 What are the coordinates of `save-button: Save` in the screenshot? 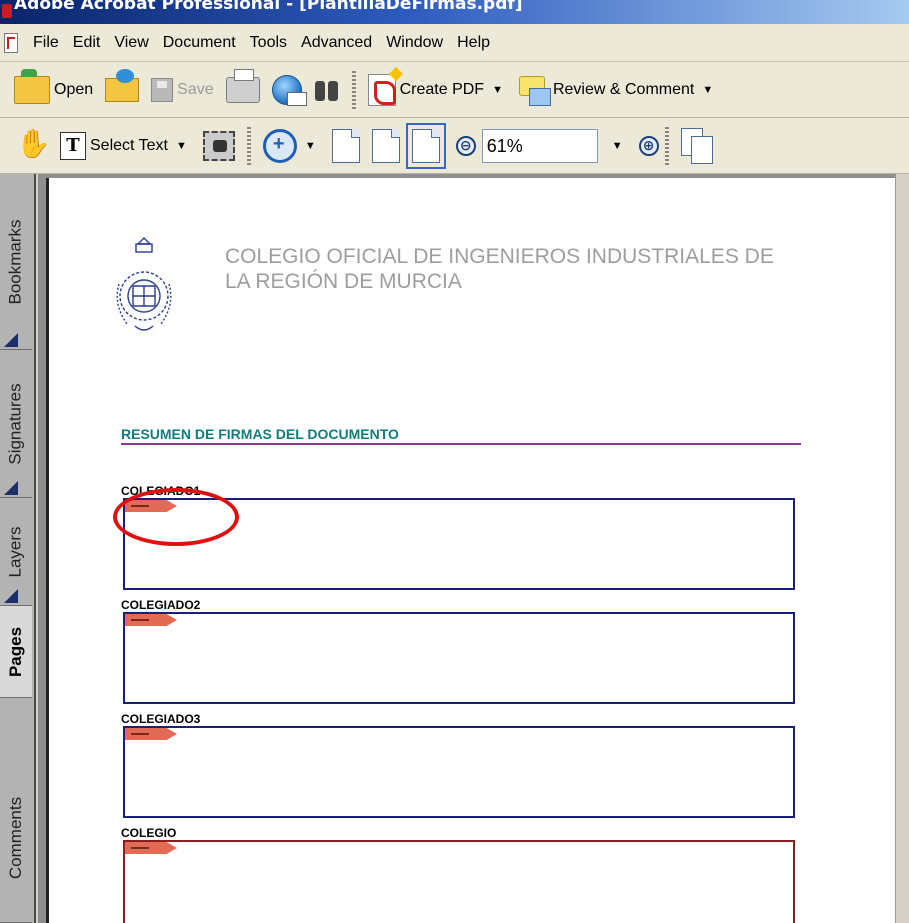 It's located at (182, 90).